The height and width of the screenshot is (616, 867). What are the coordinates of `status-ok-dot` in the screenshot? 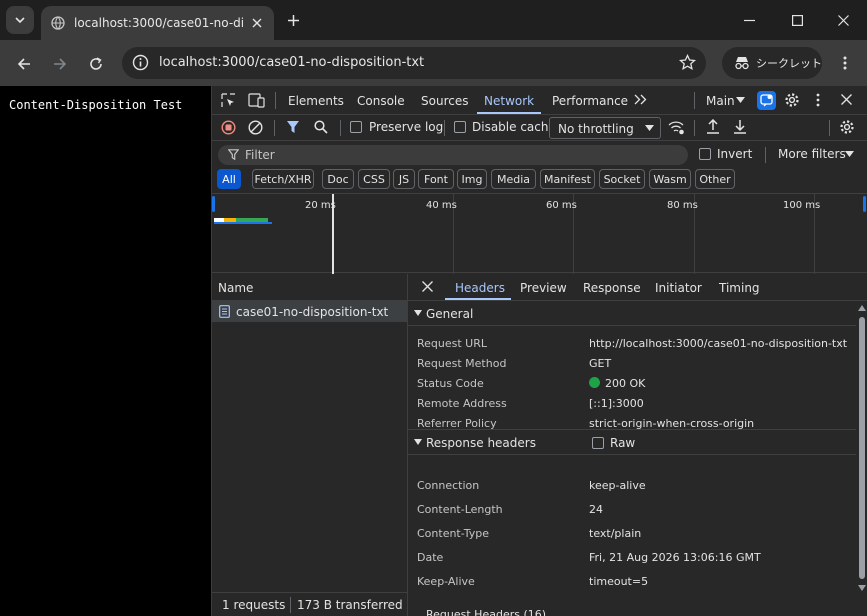 It's located at (594, 382).